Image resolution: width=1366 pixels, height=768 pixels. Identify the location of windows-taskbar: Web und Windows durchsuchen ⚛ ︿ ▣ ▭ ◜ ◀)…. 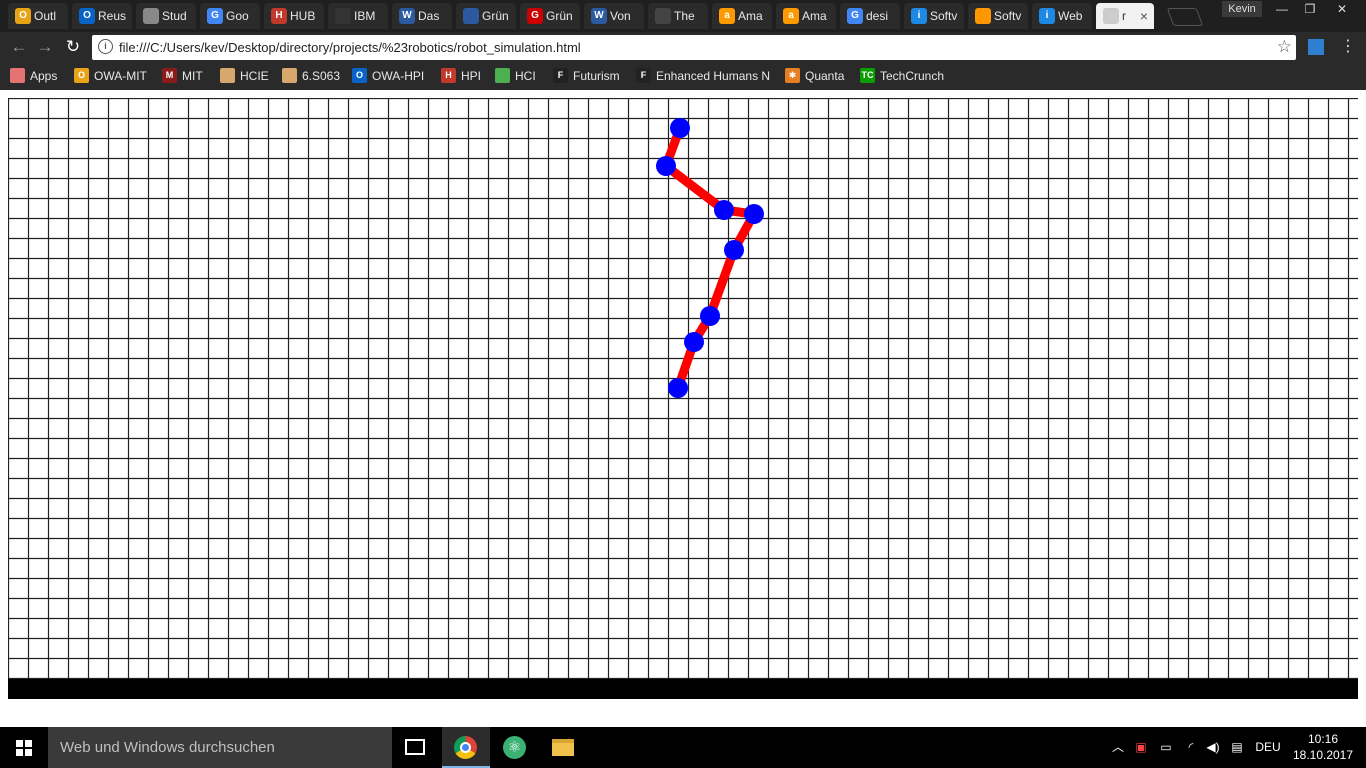
(683, 747).